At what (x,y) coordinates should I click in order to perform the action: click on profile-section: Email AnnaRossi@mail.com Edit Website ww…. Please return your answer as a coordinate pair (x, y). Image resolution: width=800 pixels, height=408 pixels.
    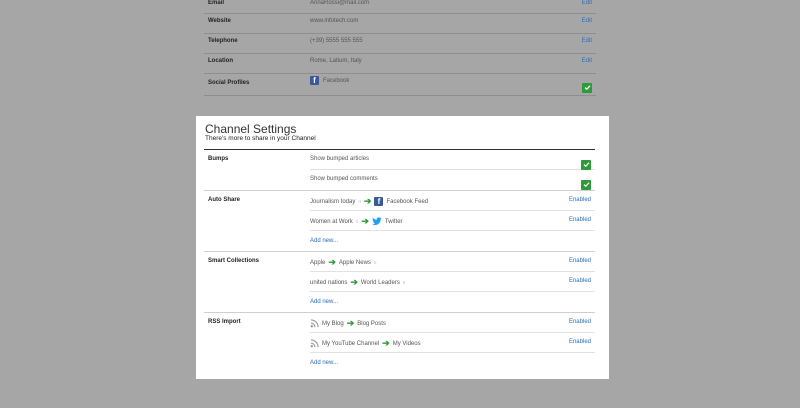
    Looking at the image, I should click on (400, 48).